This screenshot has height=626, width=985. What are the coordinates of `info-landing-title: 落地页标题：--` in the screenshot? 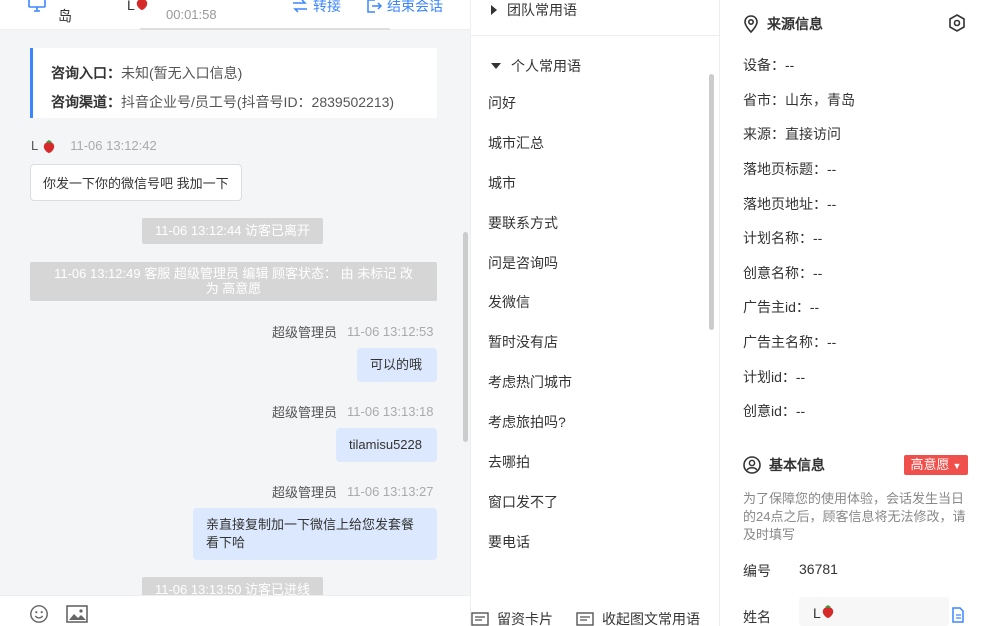 It's located at (790, 169).